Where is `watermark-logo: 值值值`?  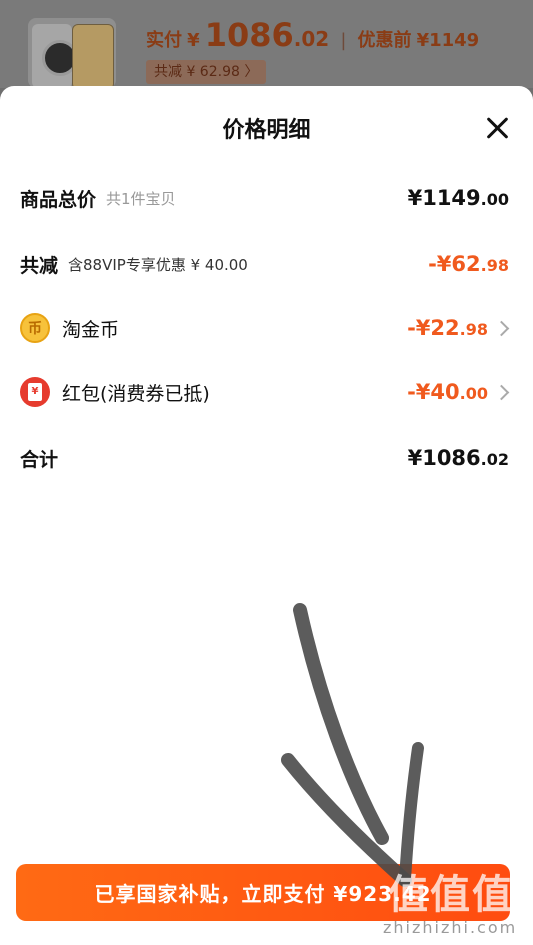 watermark-logo: 值值值 is located at coordinates (451, 895).